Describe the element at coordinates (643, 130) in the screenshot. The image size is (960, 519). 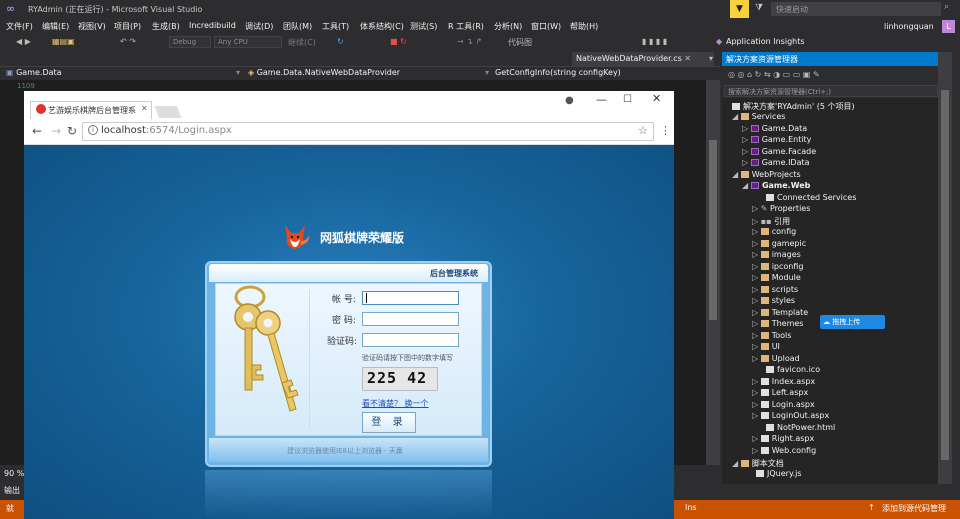
I see `bookmark-star-icon: ☆` at that location.